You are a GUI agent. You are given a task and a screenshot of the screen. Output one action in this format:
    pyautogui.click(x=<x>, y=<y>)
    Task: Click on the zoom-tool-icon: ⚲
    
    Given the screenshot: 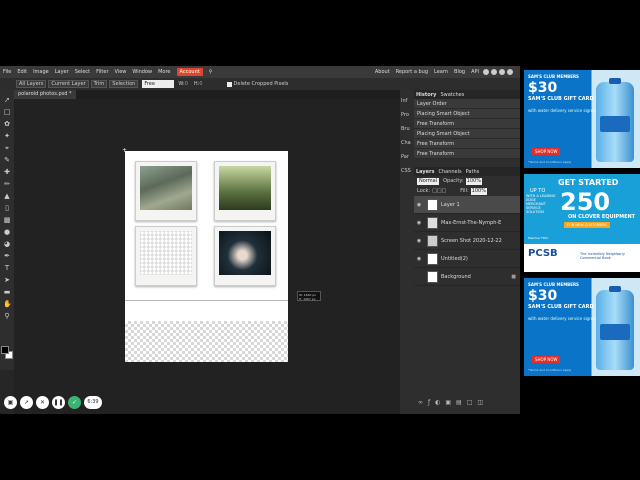 What is the action you would take?
    pyautogui.click(x=7, y=316)
    